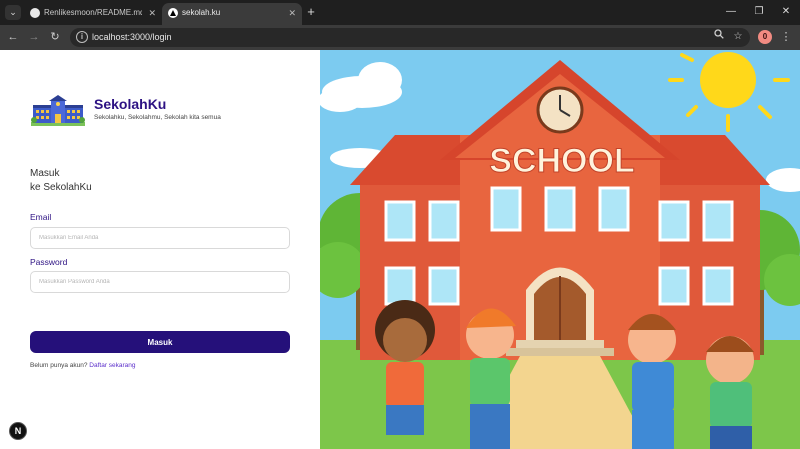 The height and width of the screenshot is (449, 800). I want to click on close-window-icon: ✕, so click(786, 12).